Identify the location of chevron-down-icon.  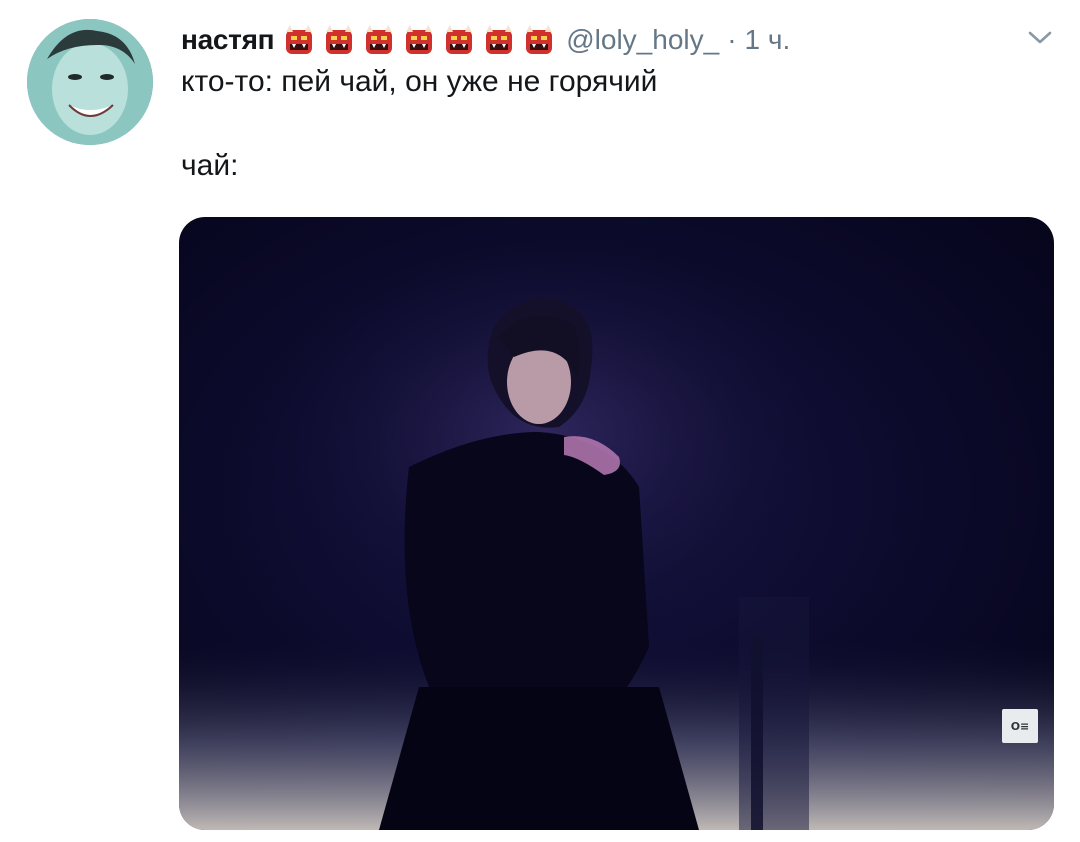
(1040, 38).